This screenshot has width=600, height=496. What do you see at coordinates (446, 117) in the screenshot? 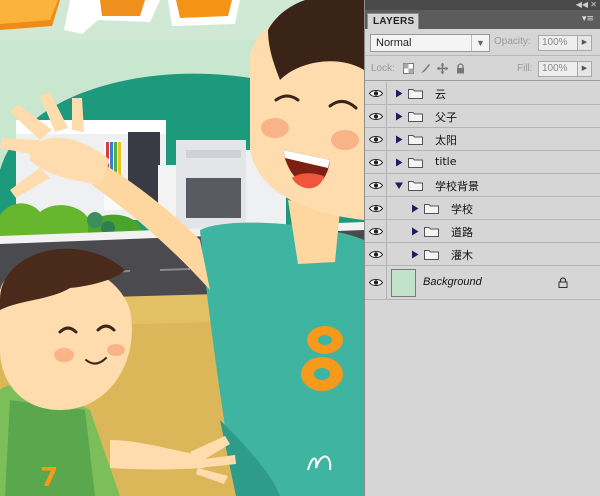
I see `layer-name: 父子` at bounding box center [446, 117].